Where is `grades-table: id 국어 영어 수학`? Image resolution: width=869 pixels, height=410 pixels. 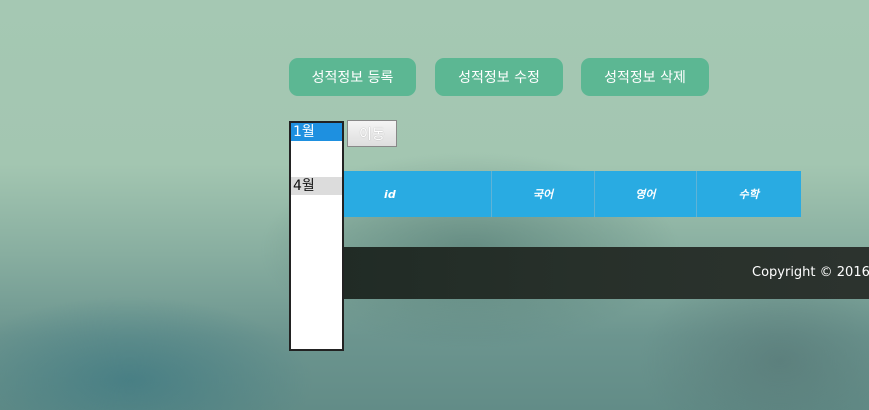
grades-table: id 국어 영어 수학 is located at coordinates (545, 194).